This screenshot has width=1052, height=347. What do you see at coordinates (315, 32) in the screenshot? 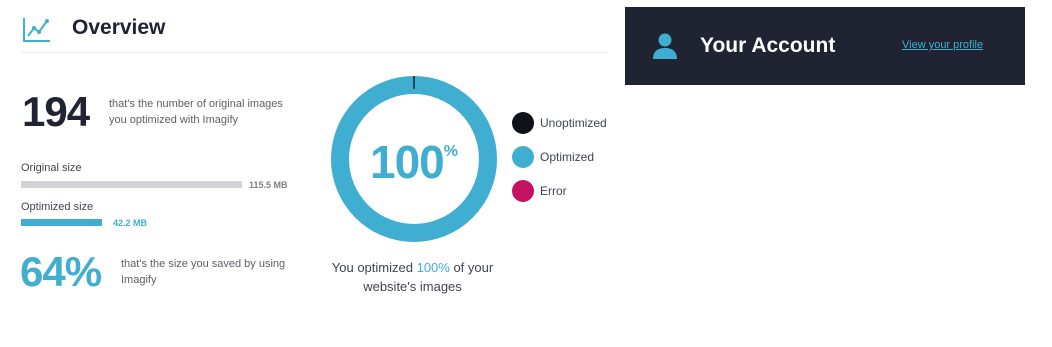
I see `overview-header: Overview` at bounding box center [315, 32].